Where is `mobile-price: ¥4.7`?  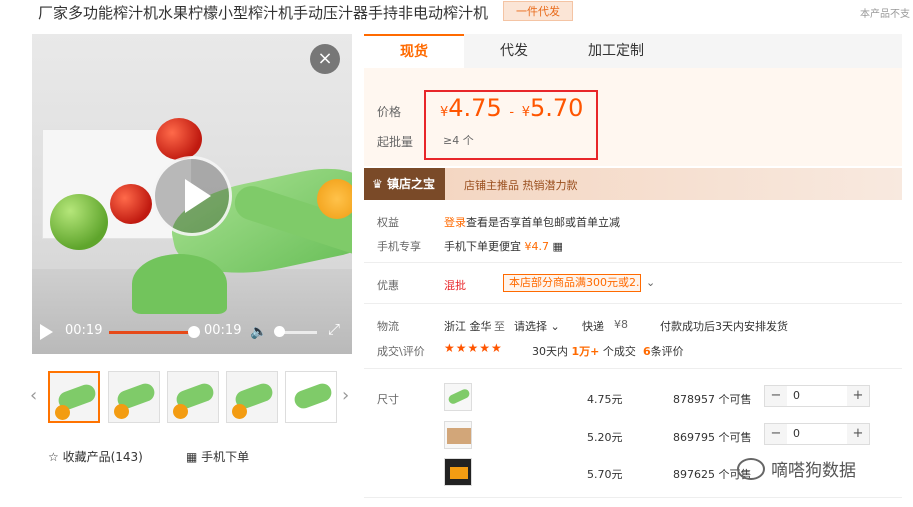 mobile-price: ¥4.7 is located at coordinates (537, 246).